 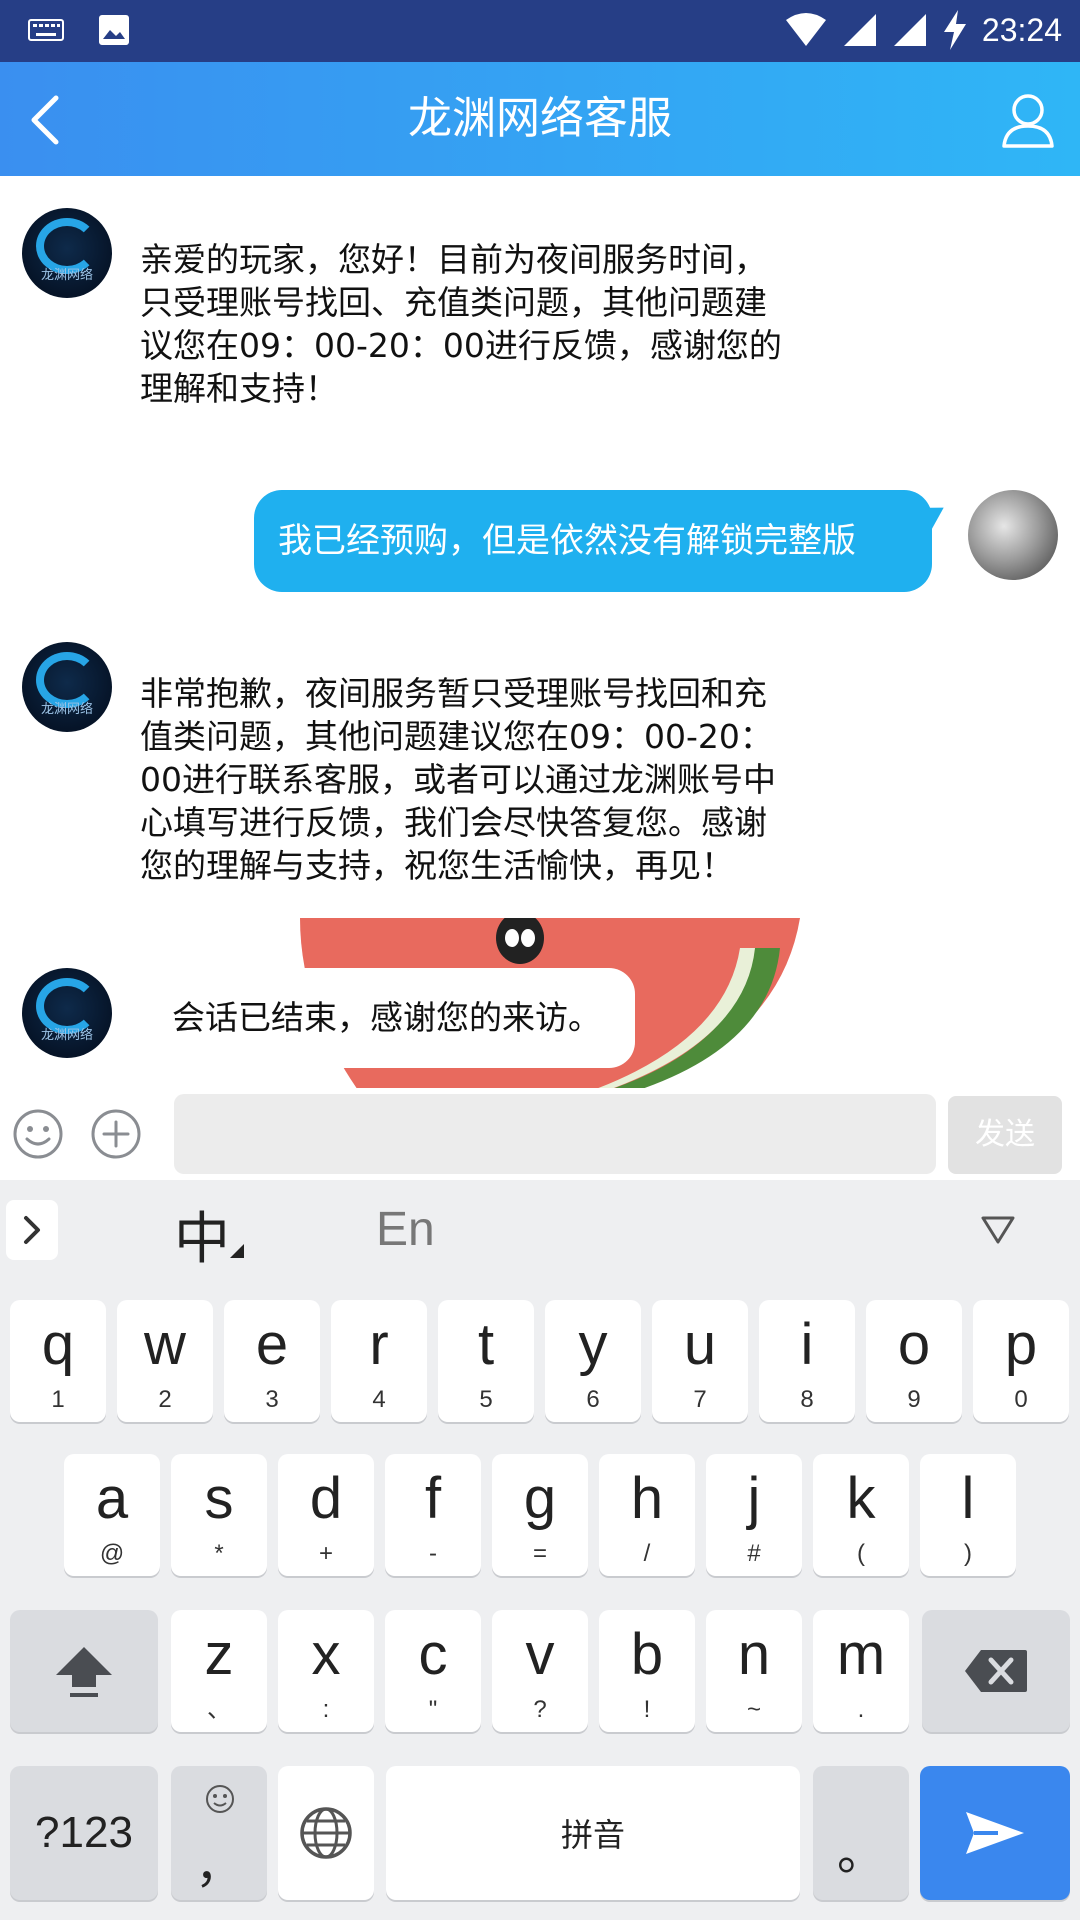 I want to click on message-line: 00进行联系客服，或者可以通过龙渊账号中, so click(x=458, y=779).